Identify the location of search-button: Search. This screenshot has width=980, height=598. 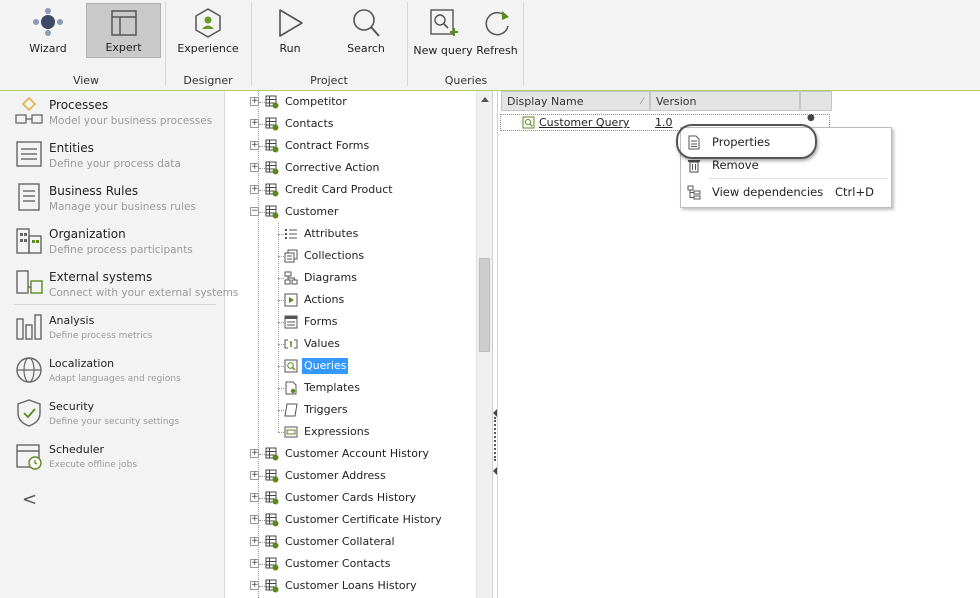
(366, 30).